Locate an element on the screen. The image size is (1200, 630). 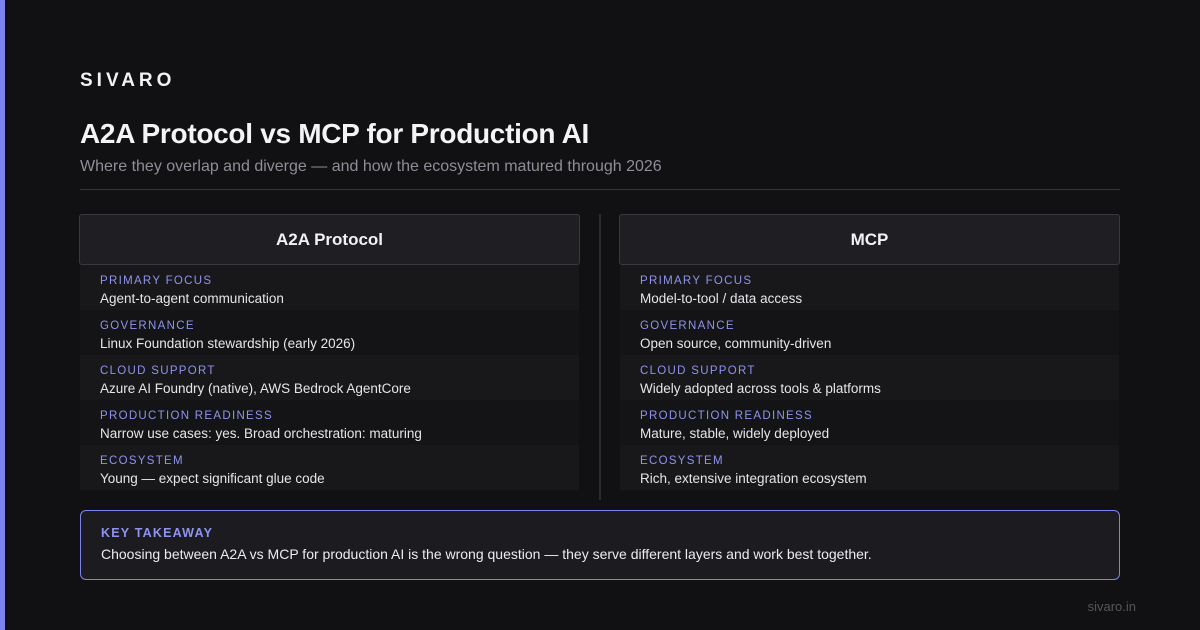
row-value: Model-to-tool / data access is located at coordinates (721, 298).